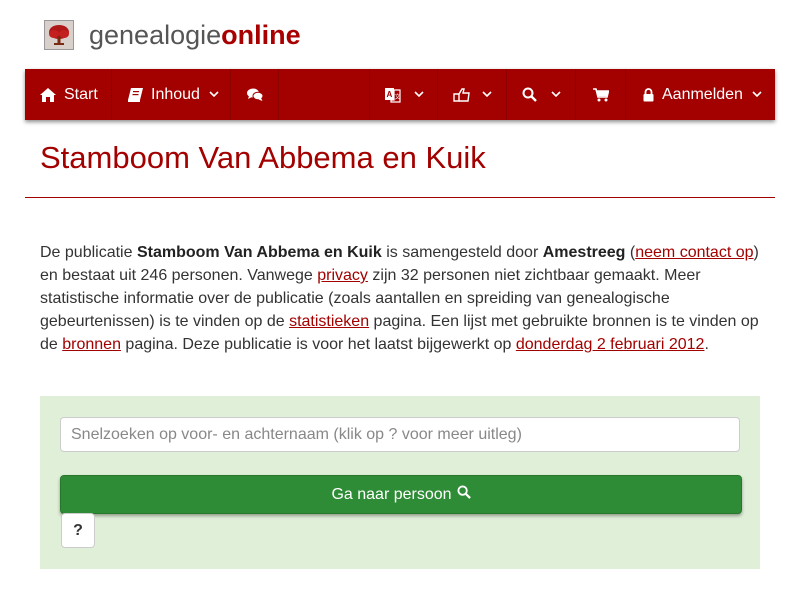 This screenshot has height=600, width=800. Describe the element at coordinates (630, 252) in the screenshot. I see `intro-text: (` at that location.